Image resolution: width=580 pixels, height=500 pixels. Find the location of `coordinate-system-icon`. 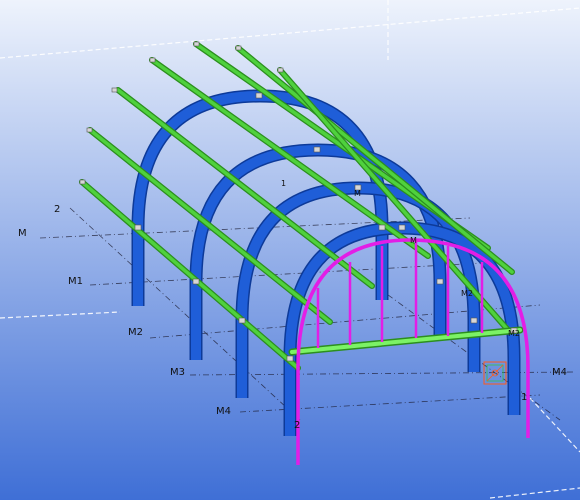

coordinate-system-icon is located at coordinates (495, 373).